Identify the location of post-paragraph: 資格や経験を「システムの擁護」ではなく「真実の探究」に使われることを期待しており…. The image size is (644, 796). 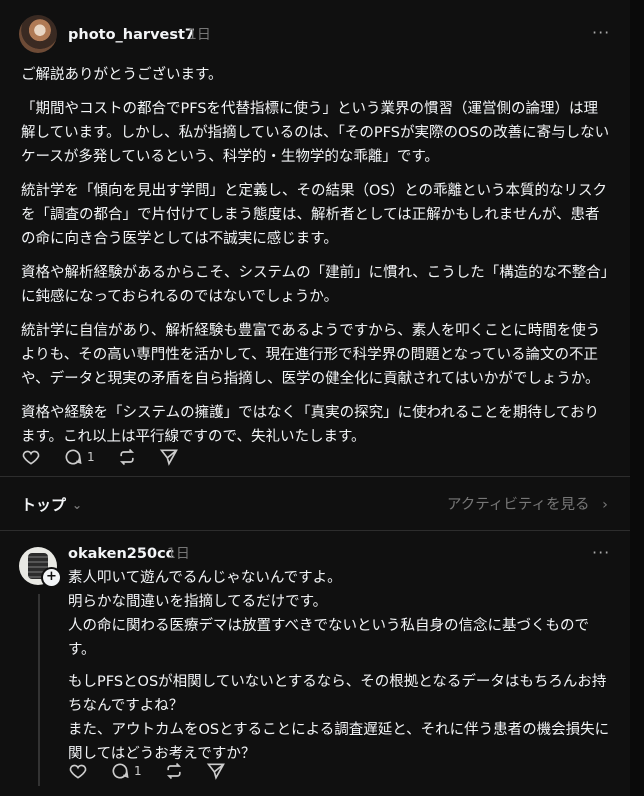
(310, 425).